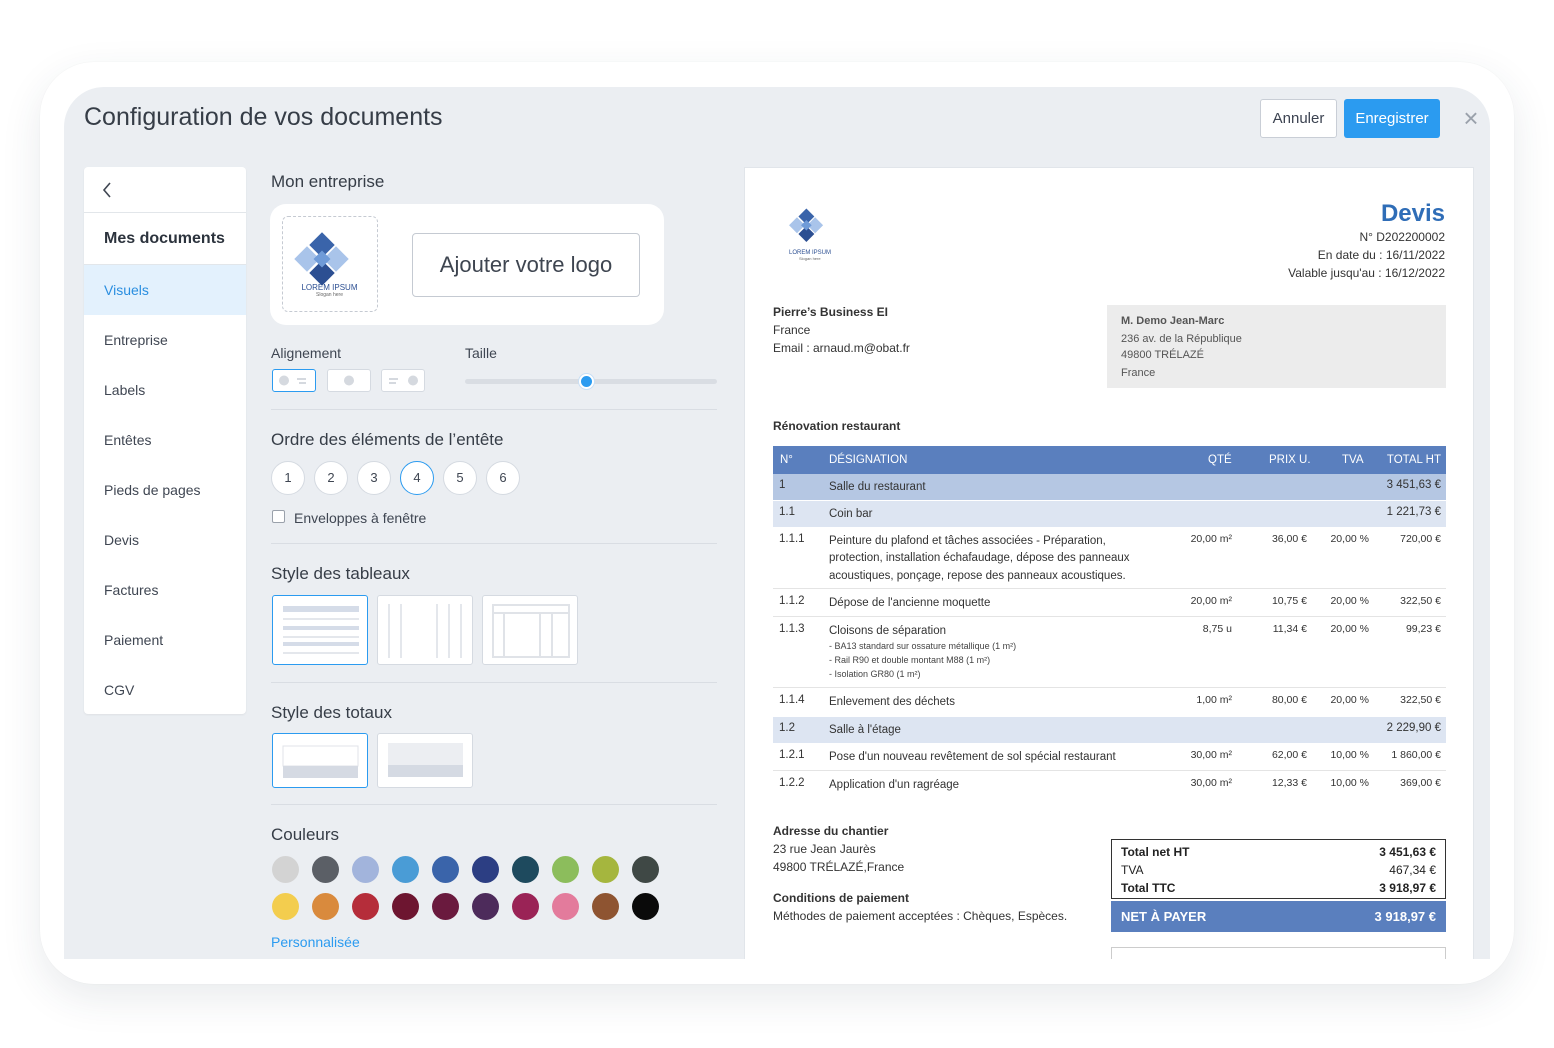 This screenshot has width=1554, height=1048. What do you see at coordinates (321, 259) in the screenshot?
I see `company-logo-icon` at bounding box center [321, 259].